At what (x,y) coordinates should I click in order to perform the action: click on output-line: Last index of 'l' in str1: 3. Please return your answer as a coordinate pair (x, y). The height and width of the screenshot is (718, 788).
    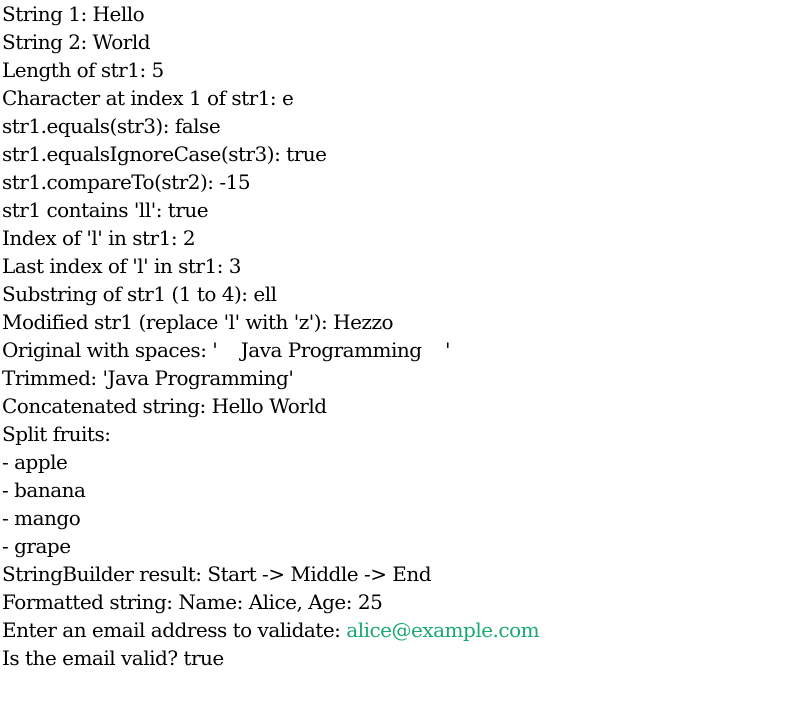
    Looking at the image, I should click on (122, 266).